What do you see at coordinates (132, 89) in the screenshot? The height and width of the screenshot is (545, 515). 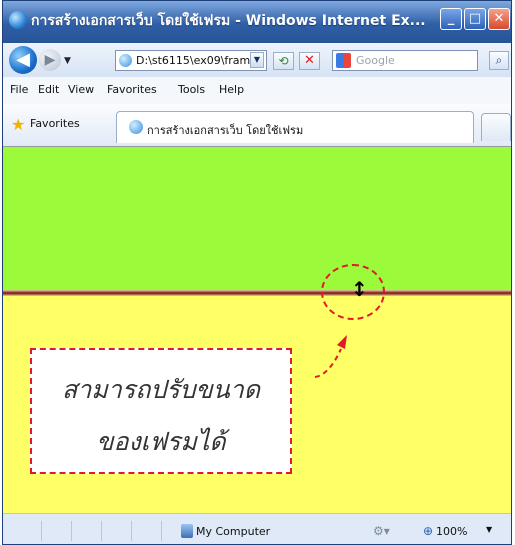 I see `menu-favorites: Favorites` at bounding box center [132, 89].